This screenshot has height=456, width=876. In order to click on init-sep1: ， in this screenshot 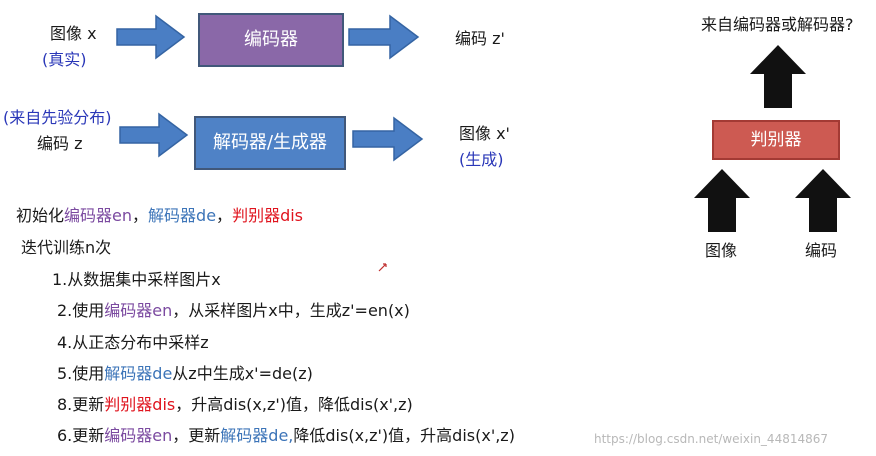, I will do `click(140, 215)`.